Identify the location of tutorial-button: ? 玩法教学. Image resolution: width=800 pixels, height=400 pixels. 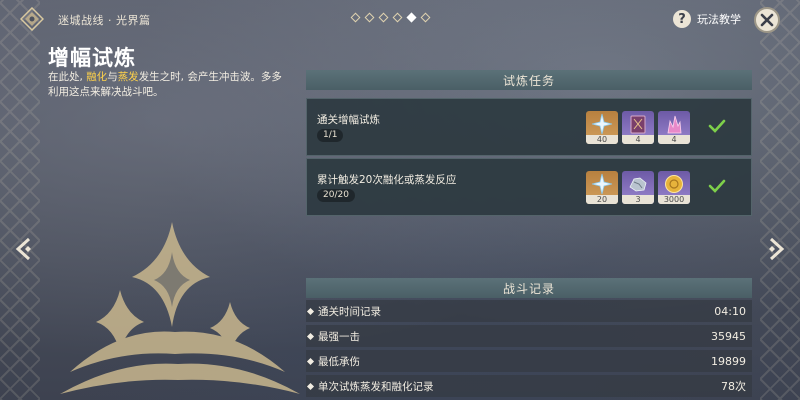
(707, 19).